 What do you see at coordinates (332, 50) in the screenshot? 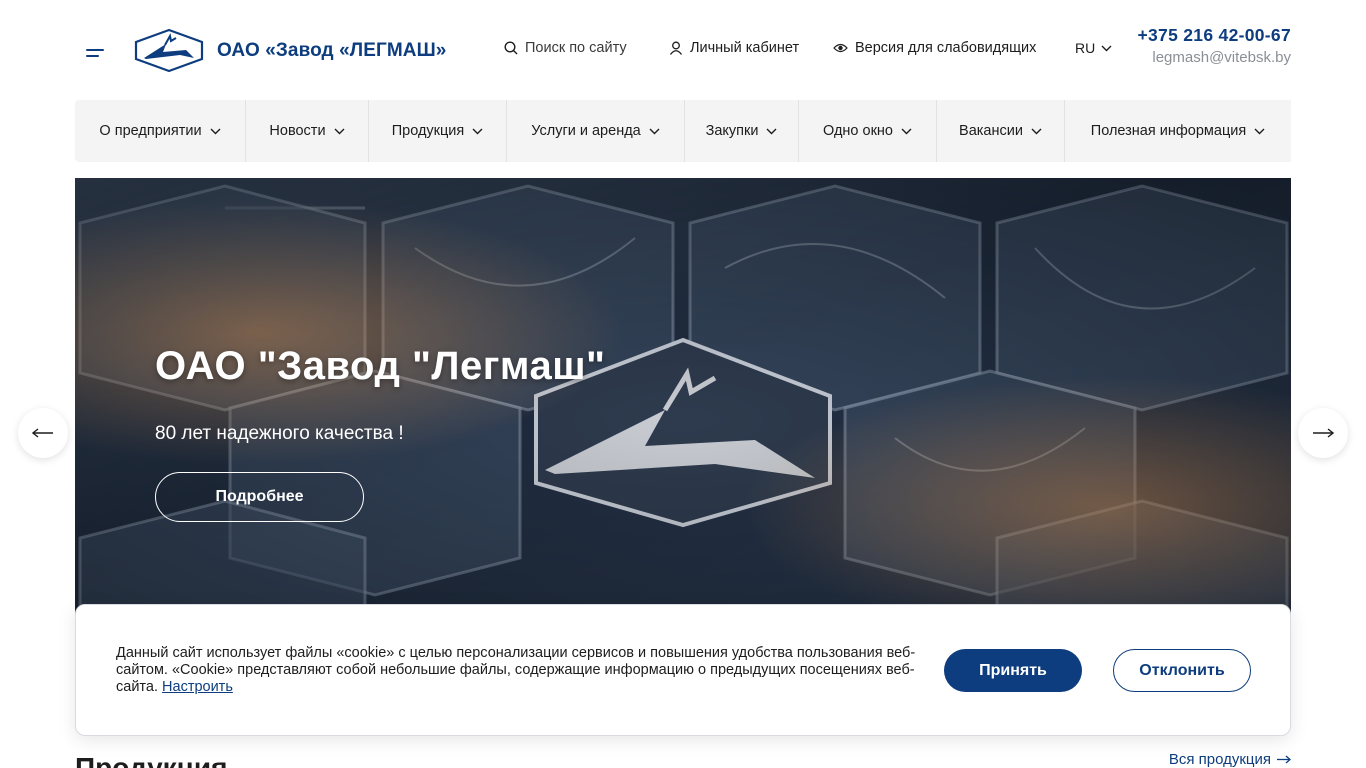
I see `logo-text: ОАО «Завод «ЛЕГМАШ»` at bounding box center [332, 50].